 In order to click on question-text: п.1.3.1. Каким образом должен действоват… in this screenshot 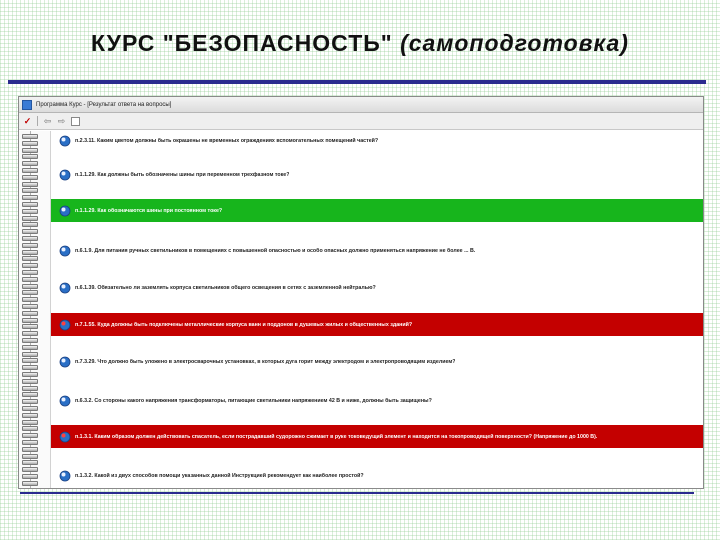, I will do `click(336, 436)`.